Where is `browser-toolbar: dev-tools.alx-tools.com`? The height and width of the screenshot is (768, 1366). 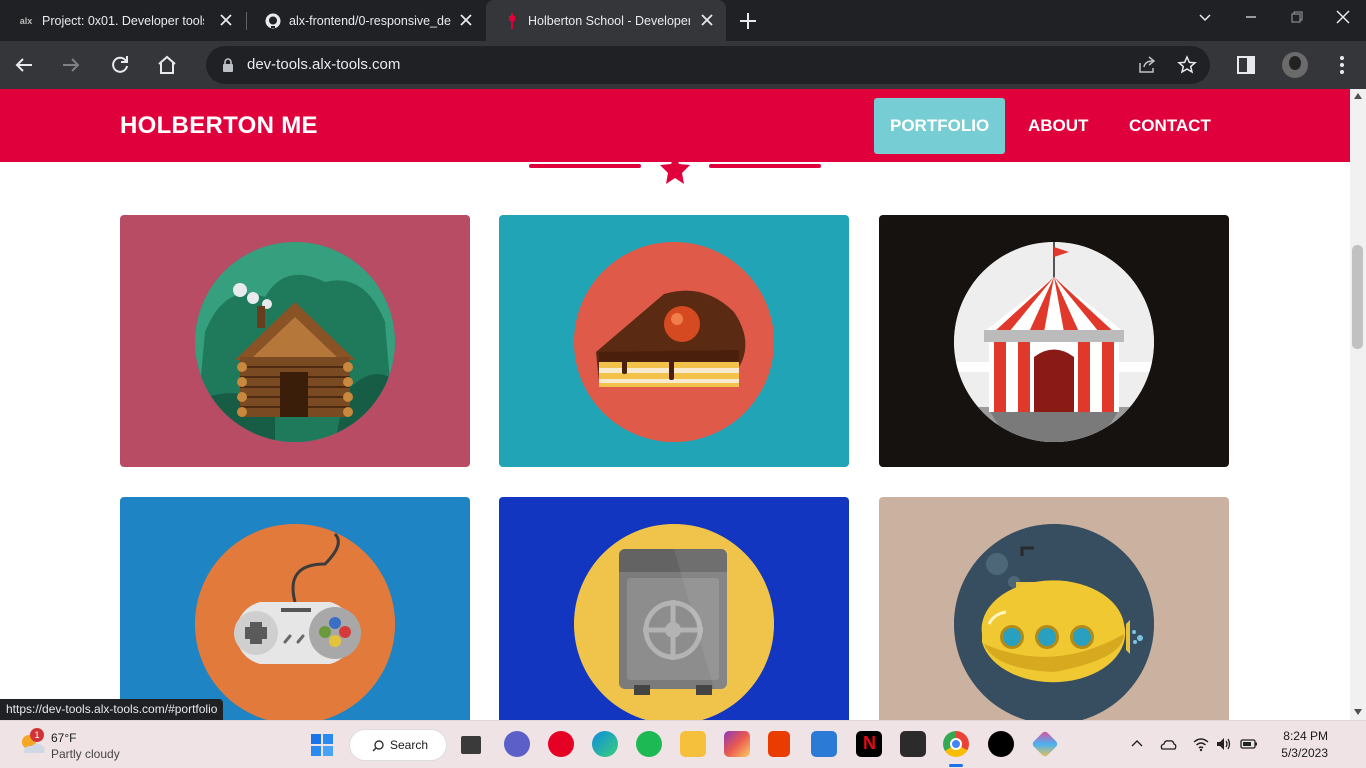 browser-toolbar: dev-tools.alx-tools.com is located at coordinates (683, 65).